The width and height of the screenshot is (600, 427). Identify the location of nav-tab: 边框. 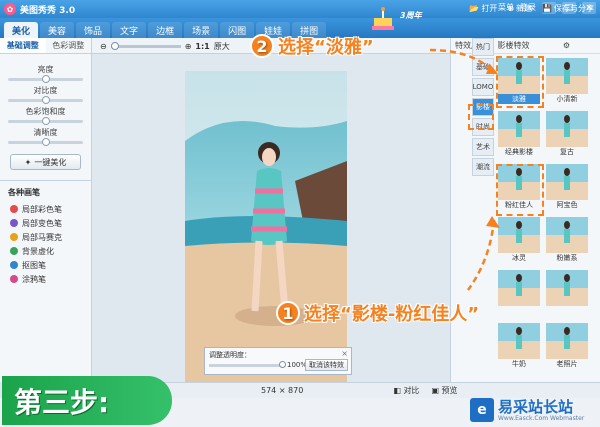
(165, 30).